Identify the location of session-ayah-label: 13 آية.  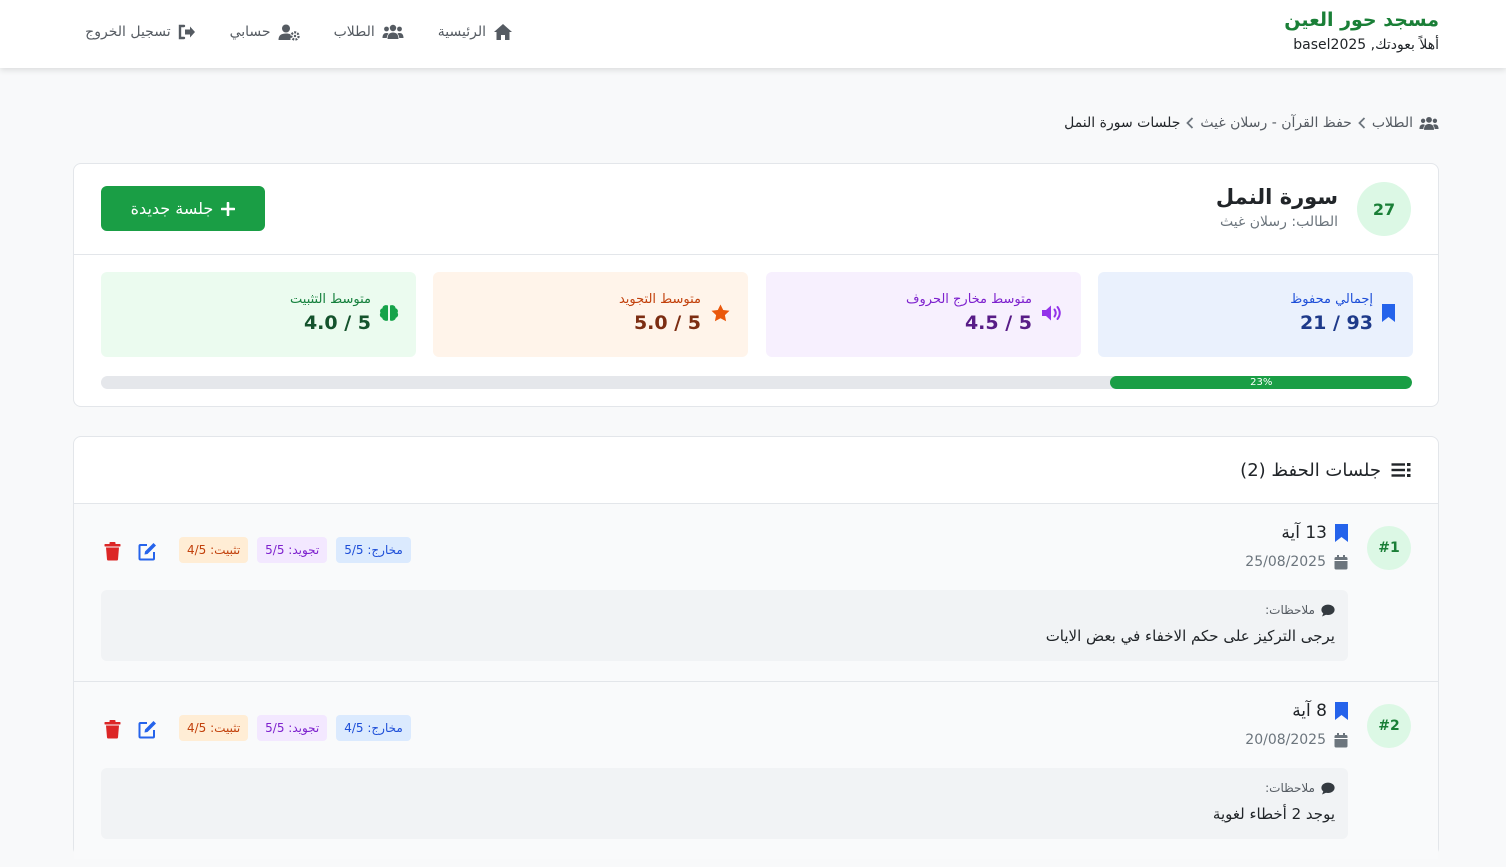
(1304, 533).